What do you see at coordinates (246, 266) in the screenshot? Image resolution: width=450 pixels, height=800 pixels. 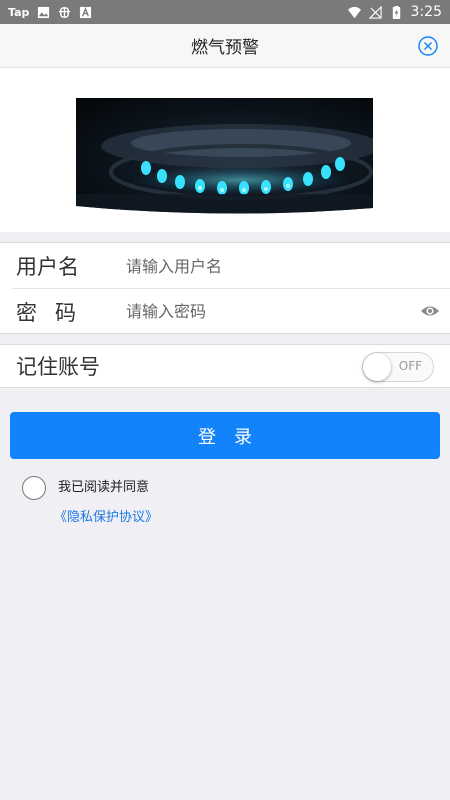 I see `username-input` at bounding box center [246, 266].